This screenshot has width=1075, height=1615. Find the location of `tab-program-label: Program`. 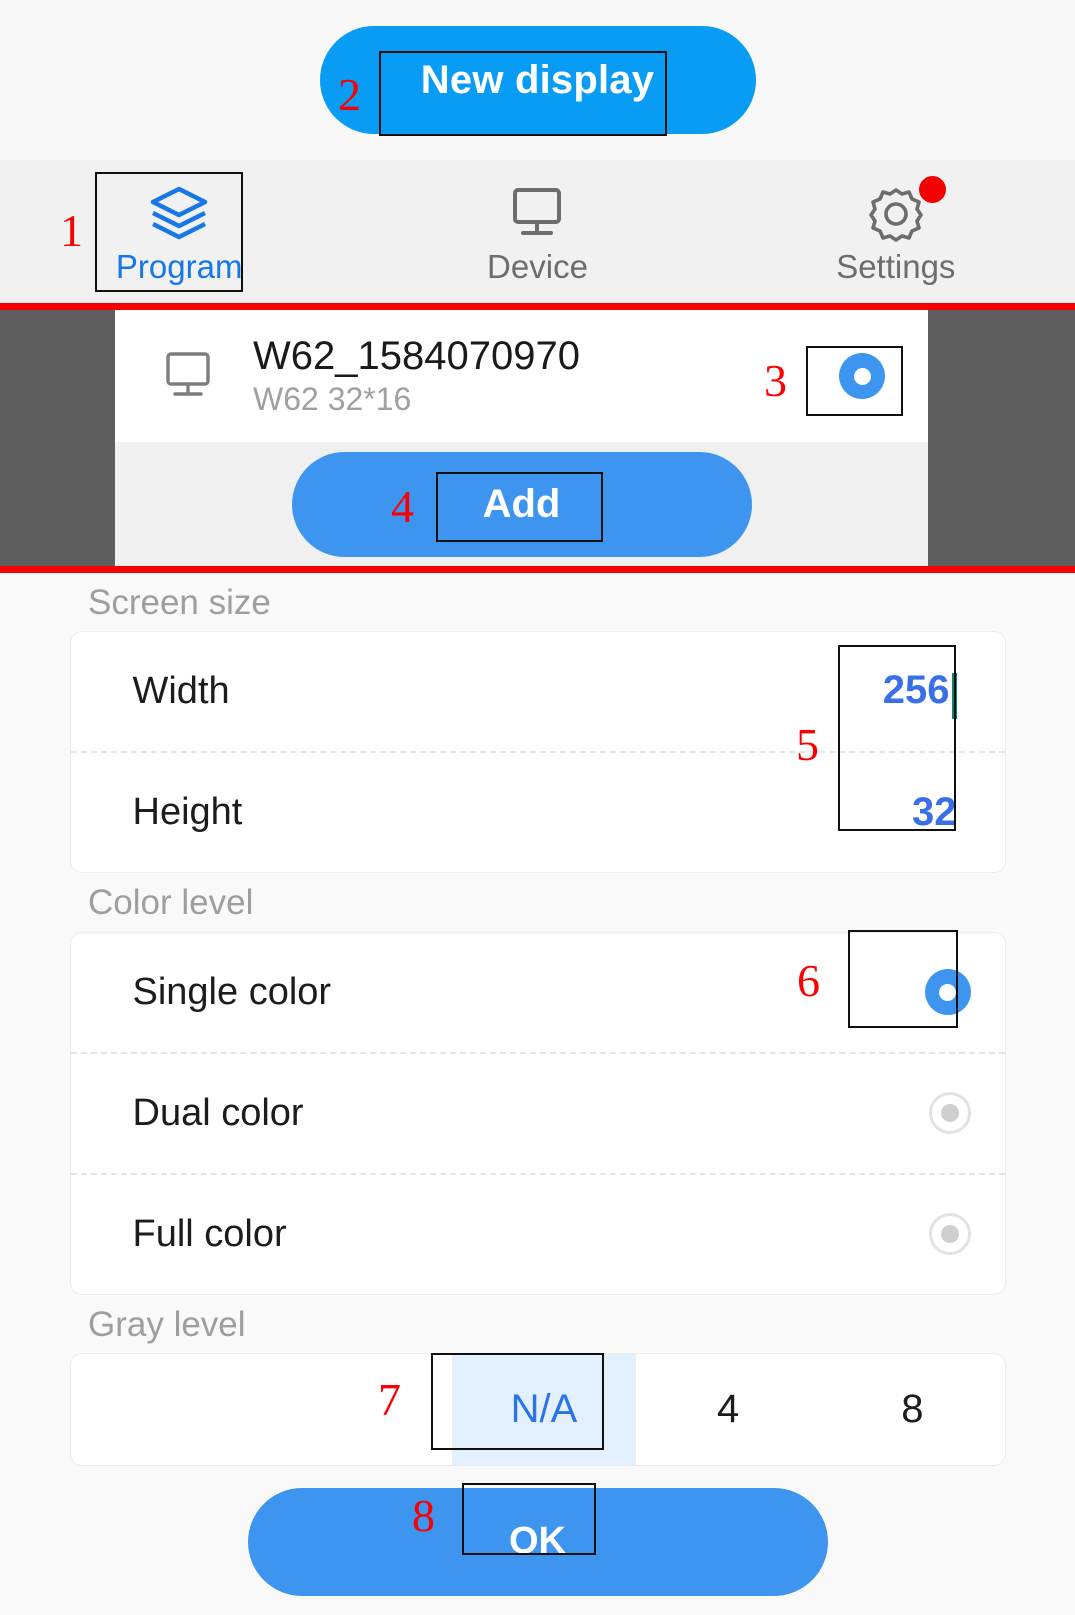

tab-program-label: Program is located at coordinates (179, 266).